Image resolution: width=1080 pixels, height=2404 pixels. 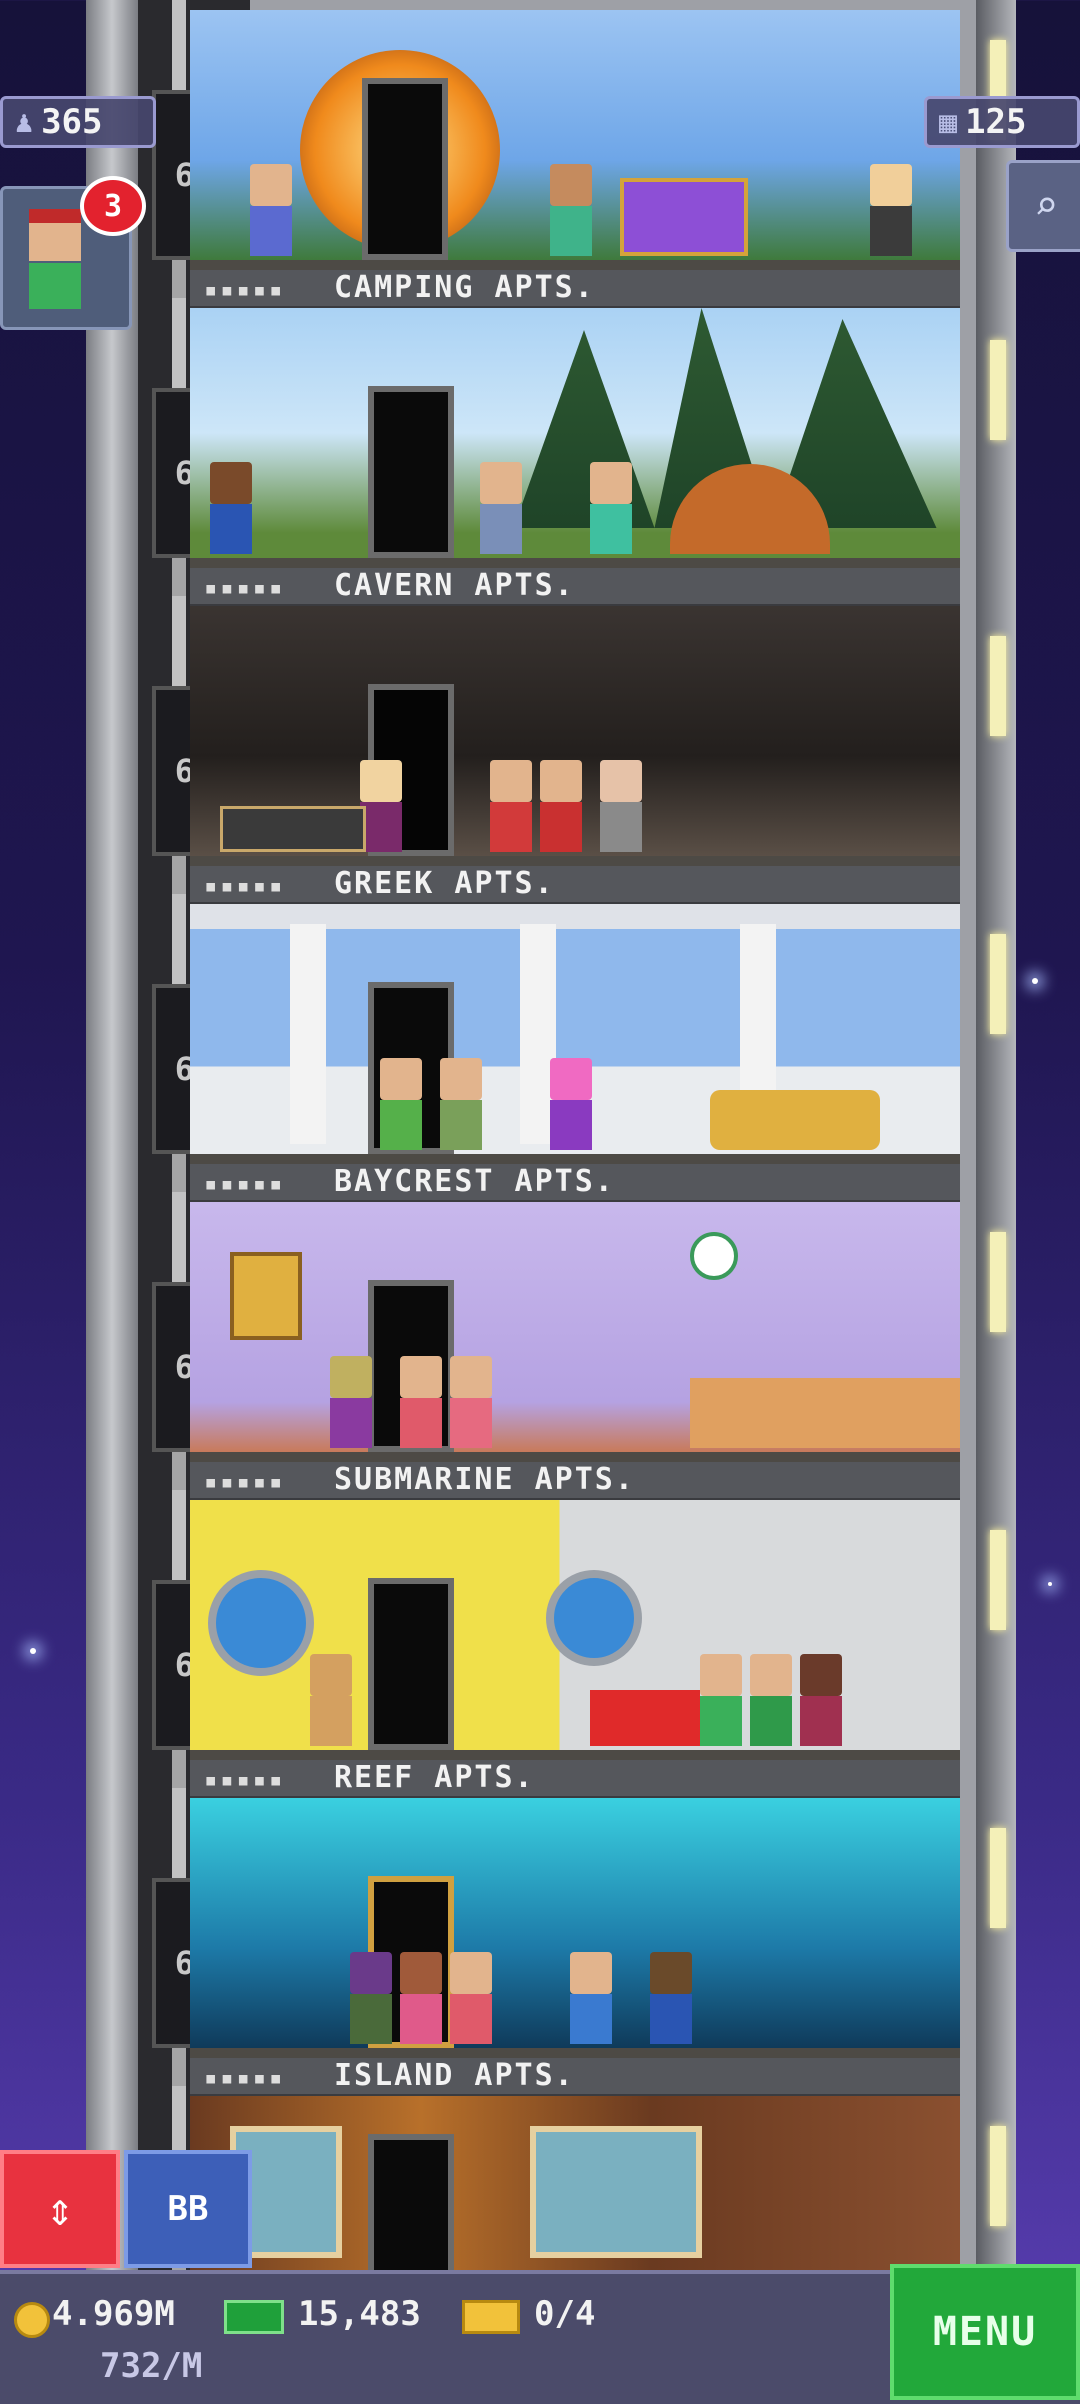 I want to click on visitor-avatar, so click(x=55, y=235).